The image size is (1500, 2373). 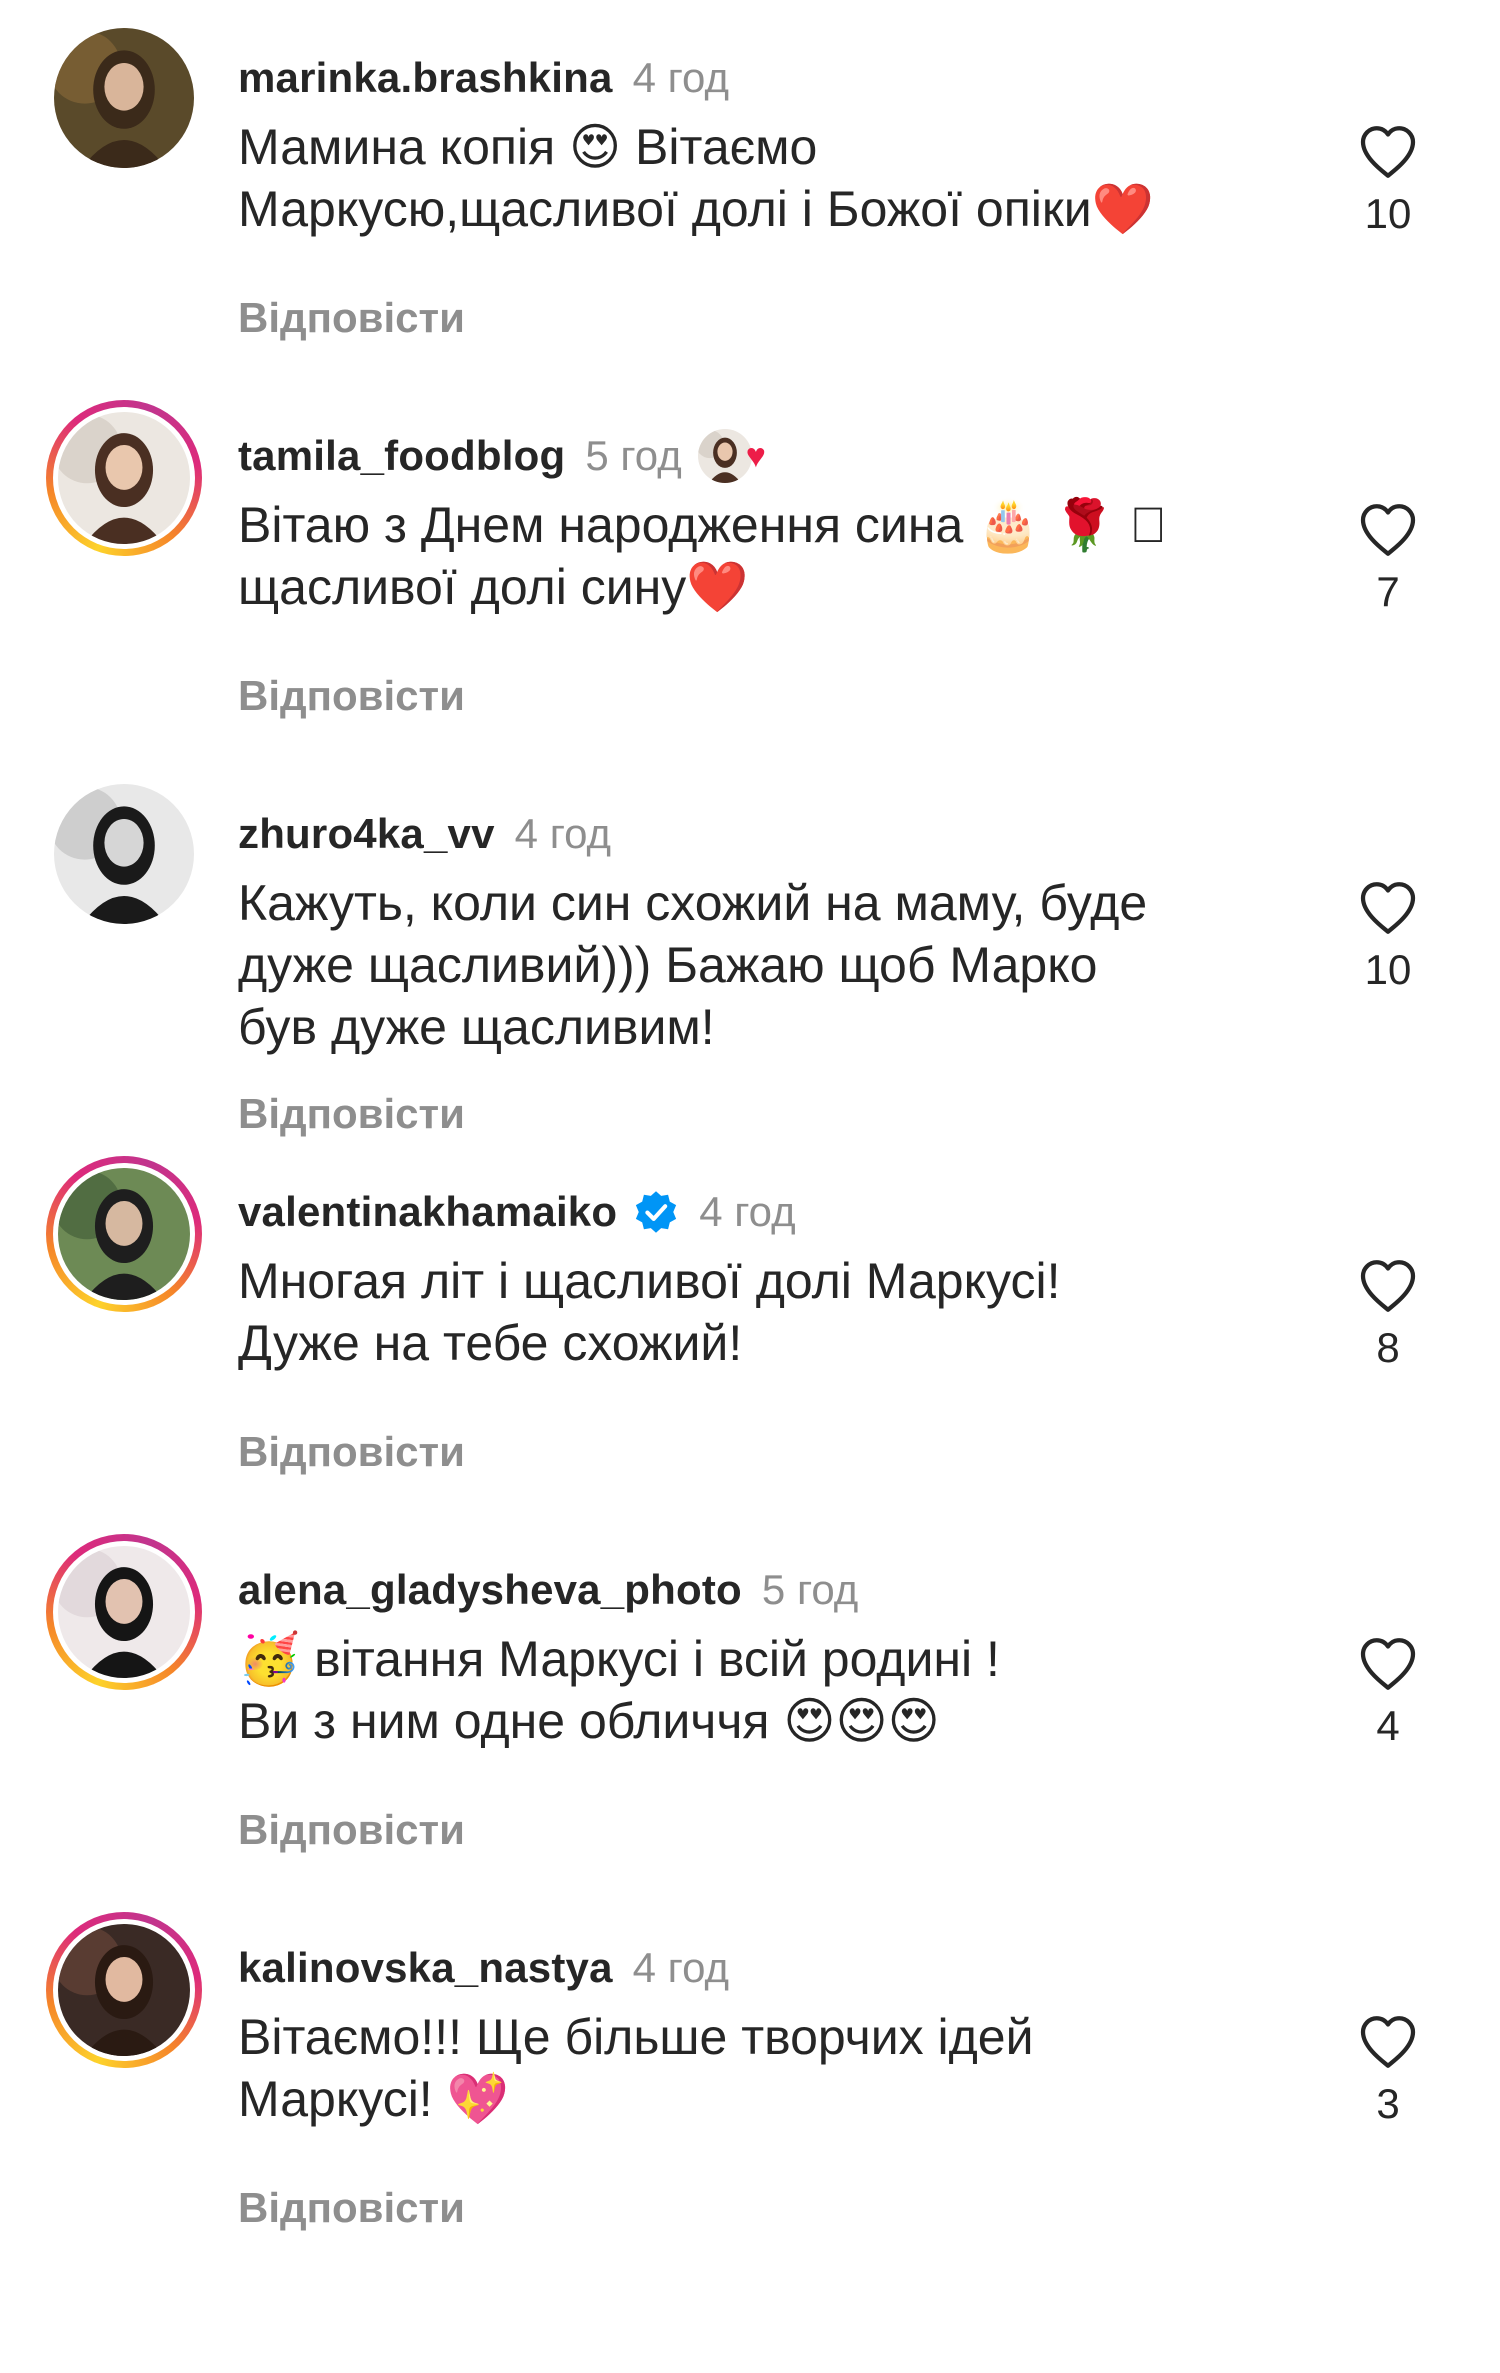 I want to click on comment-header: valentinakhamaiko 4 год, so click(x=517, y=1212).